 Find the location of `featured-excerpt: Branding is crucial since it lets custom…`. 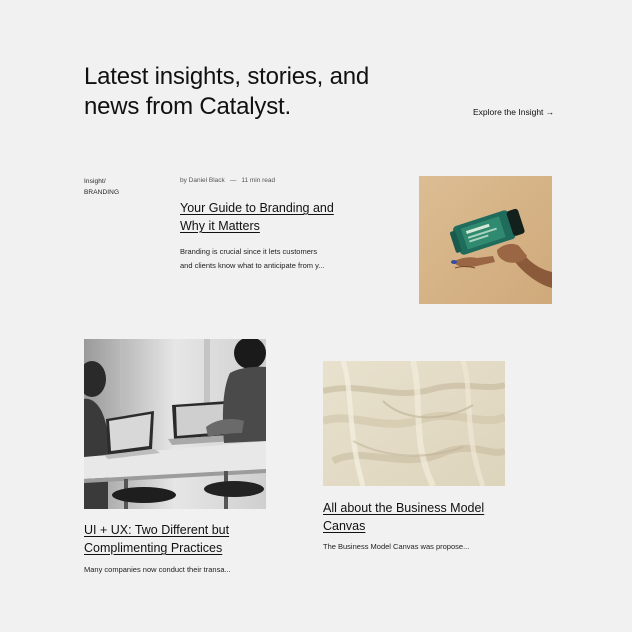

featured-excerpt: Branding is crucial since it lets custom… is located at coordinates (252, 259).